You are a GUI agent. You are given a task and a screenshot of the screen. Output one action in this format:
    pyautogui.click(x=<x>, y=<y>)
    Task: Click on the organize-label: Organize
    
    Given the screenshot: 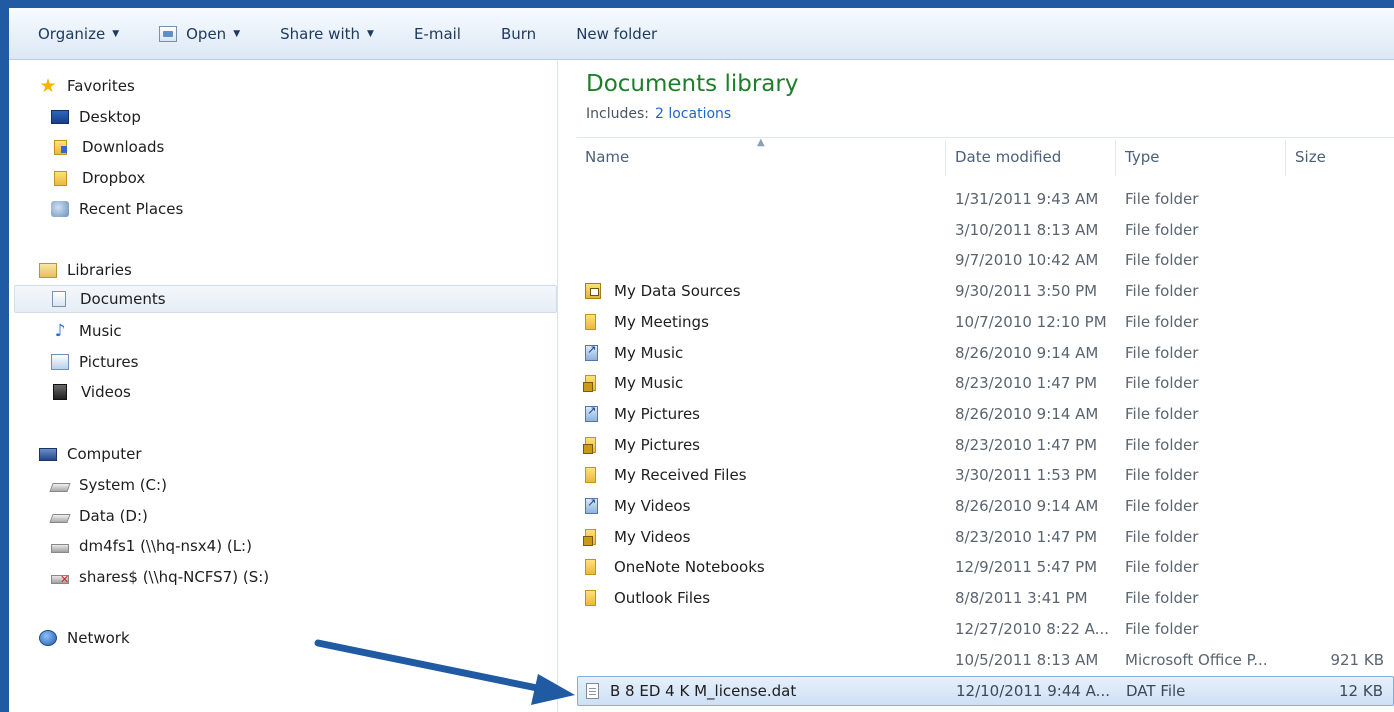 What is the action you would take?
    pyautogui.click(x=72, y=33)
    